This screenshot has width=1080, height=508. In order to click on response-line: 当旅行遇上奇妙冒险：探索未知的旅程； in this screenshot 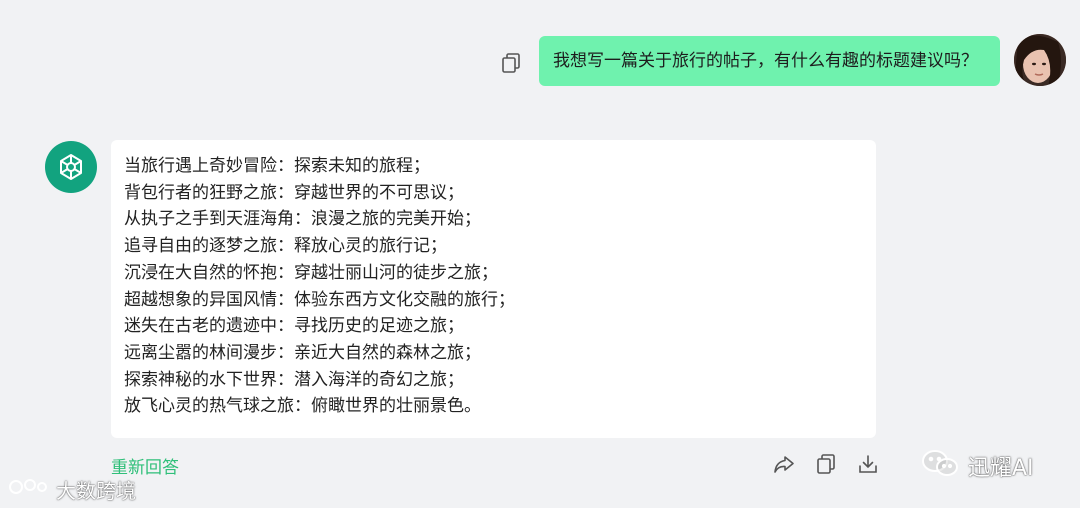, I will do `click(277, 166)`.